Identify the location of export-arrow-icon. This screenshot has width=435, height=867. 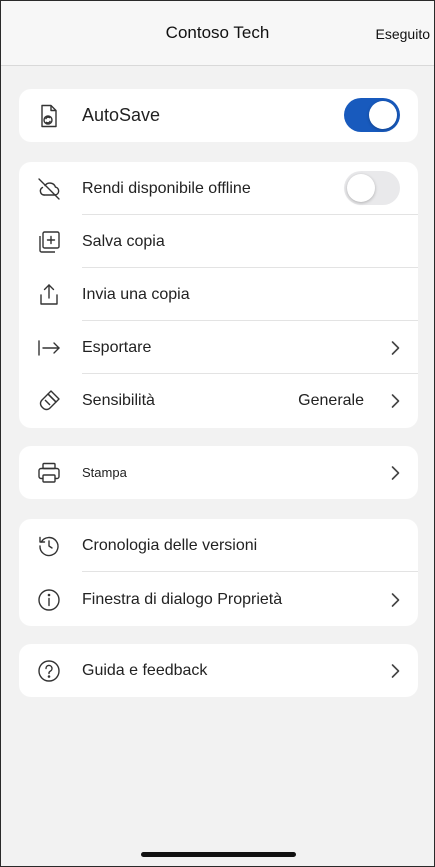
(49, 348).